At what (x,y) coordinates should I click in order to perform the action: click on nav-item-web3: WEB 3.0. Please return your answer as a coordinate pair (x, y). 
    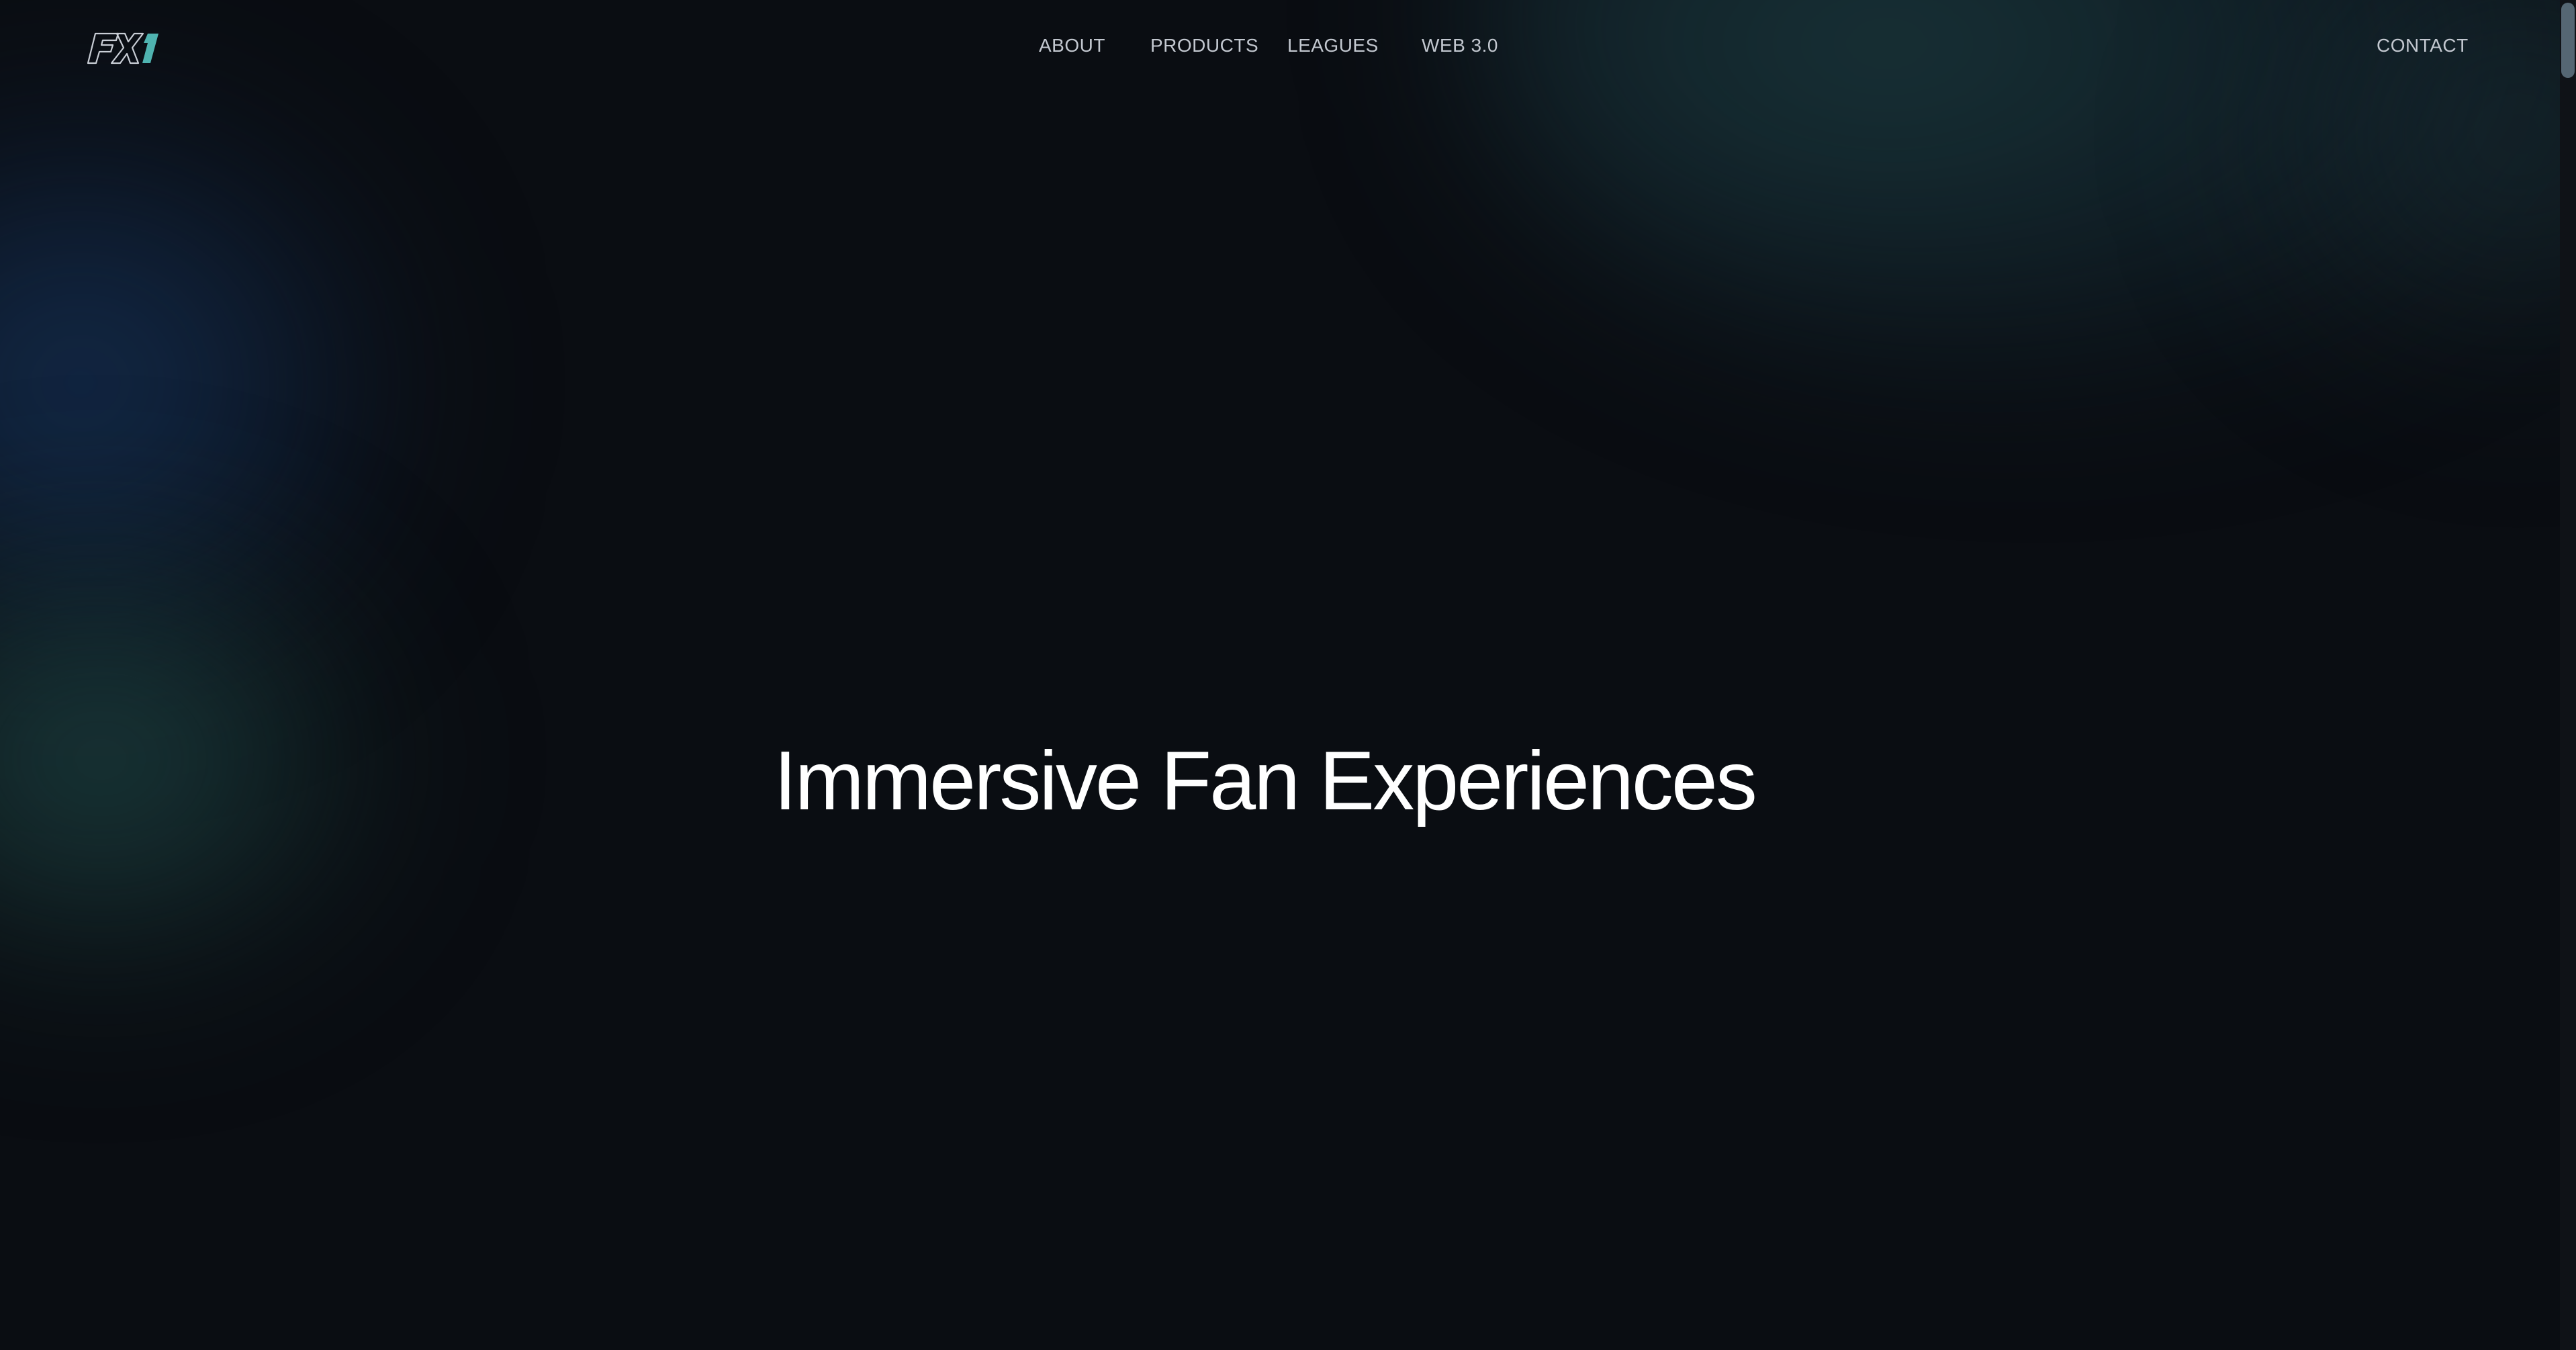
    Looking at the image, I should click on (1460, 45).